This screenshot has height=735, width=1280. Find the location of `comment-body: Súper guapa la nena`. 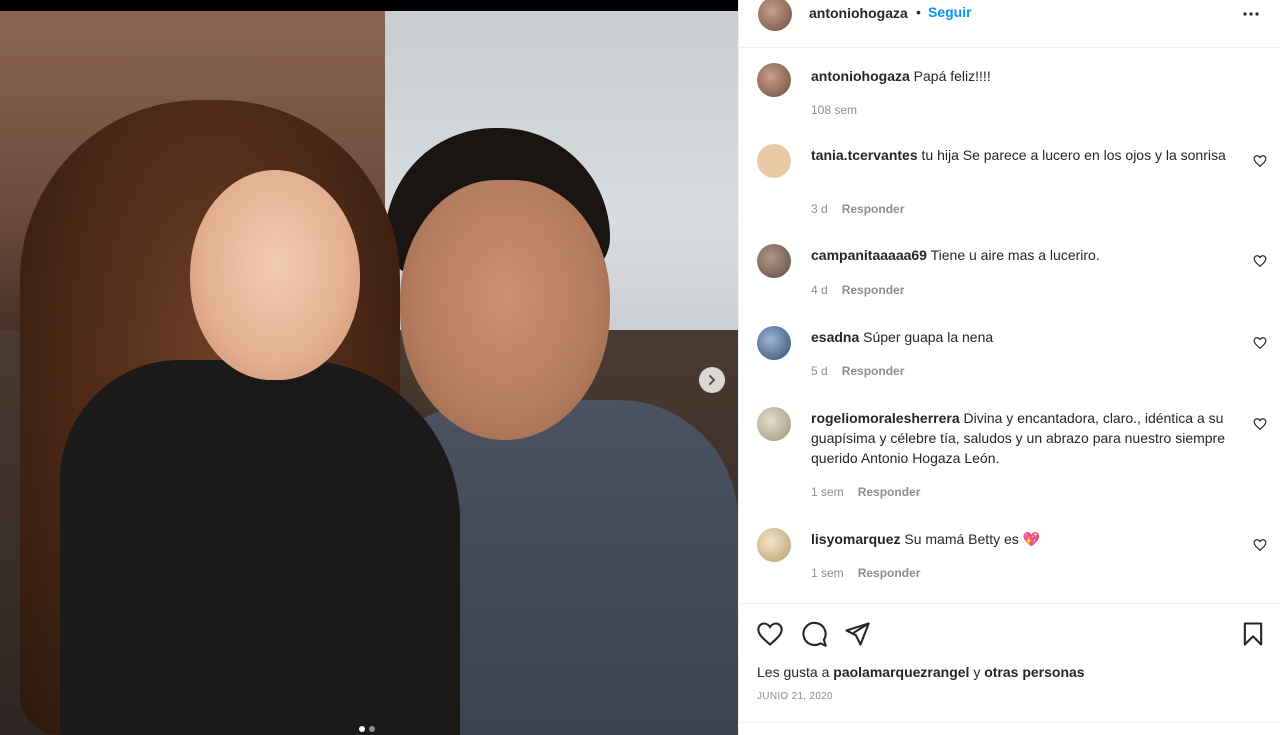

comment-body: Súper guapa la nena is located at coordinates (928, 337).